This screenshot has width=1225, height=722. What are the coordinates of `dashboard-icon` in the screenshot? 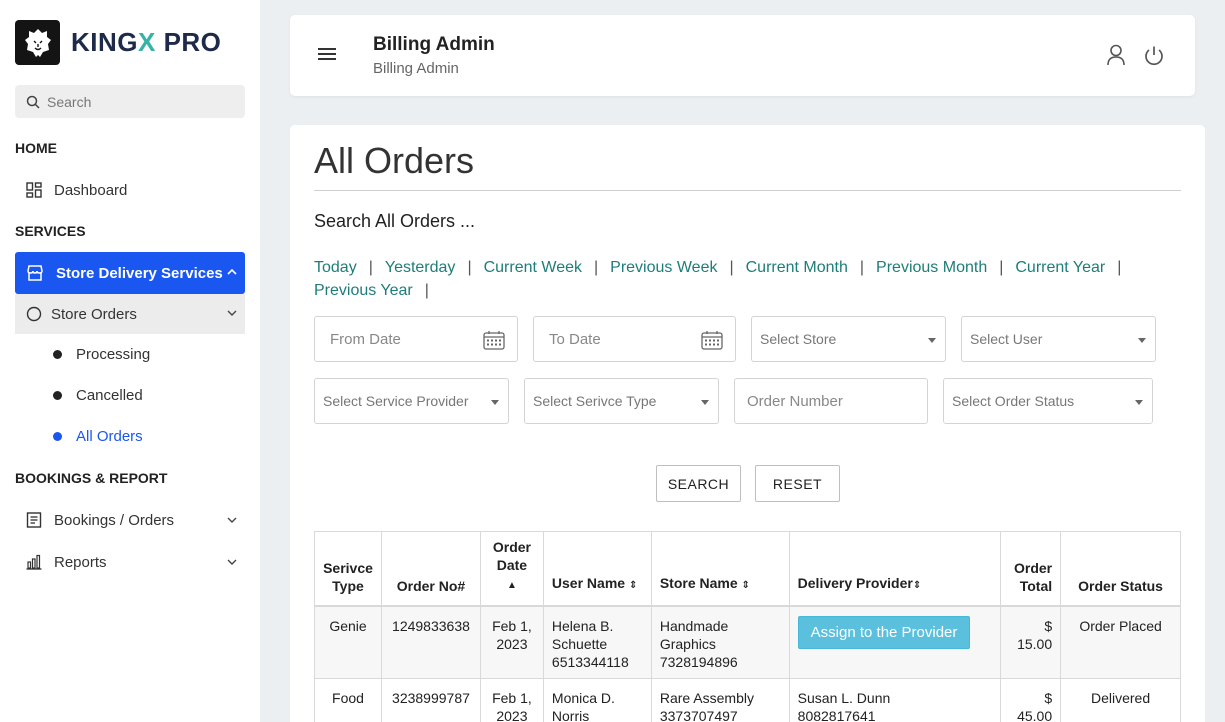 It's located at (34, 190).